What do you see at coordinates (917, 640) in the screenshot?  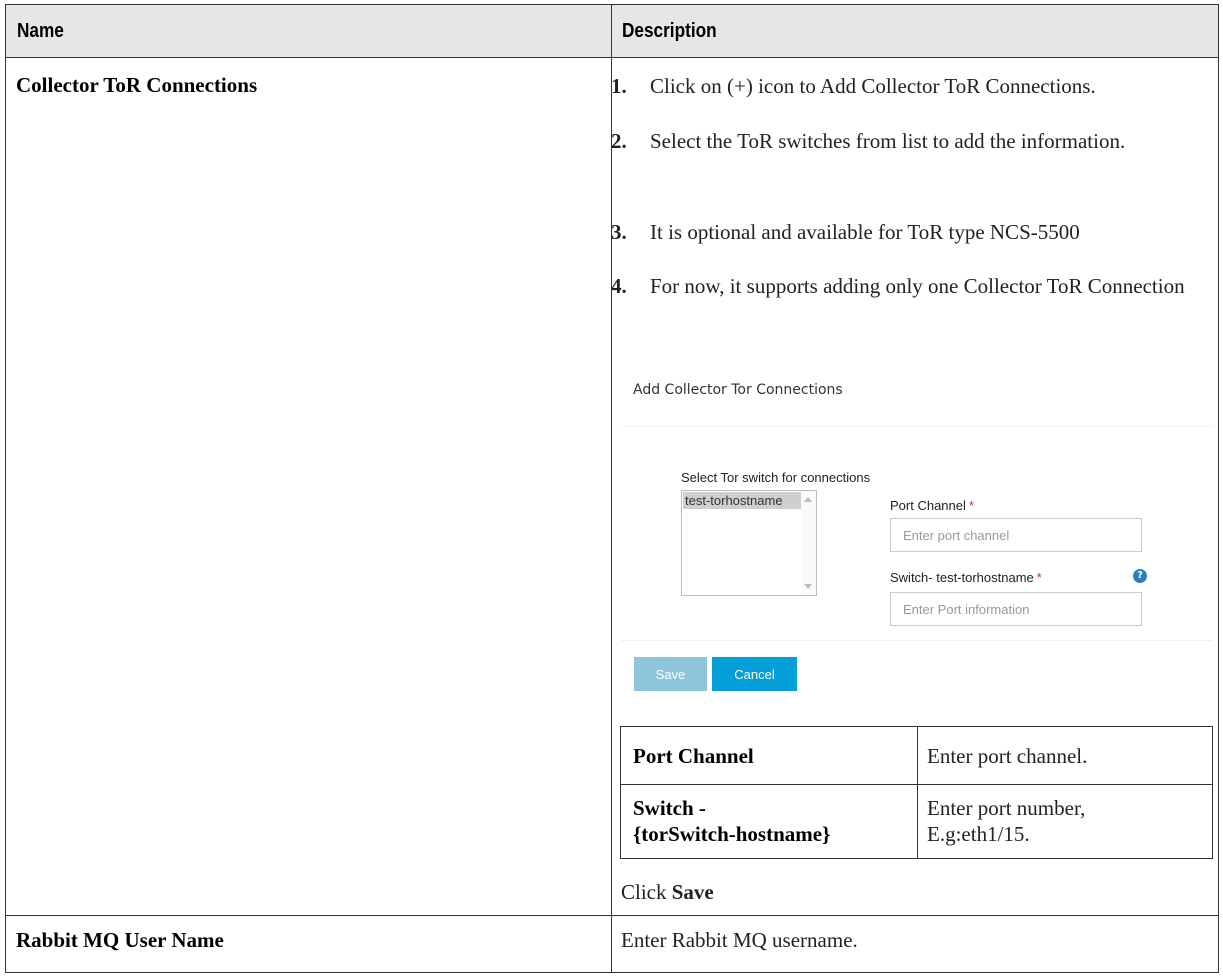 I see `divider-bottom` at bounding box center [917, 640].